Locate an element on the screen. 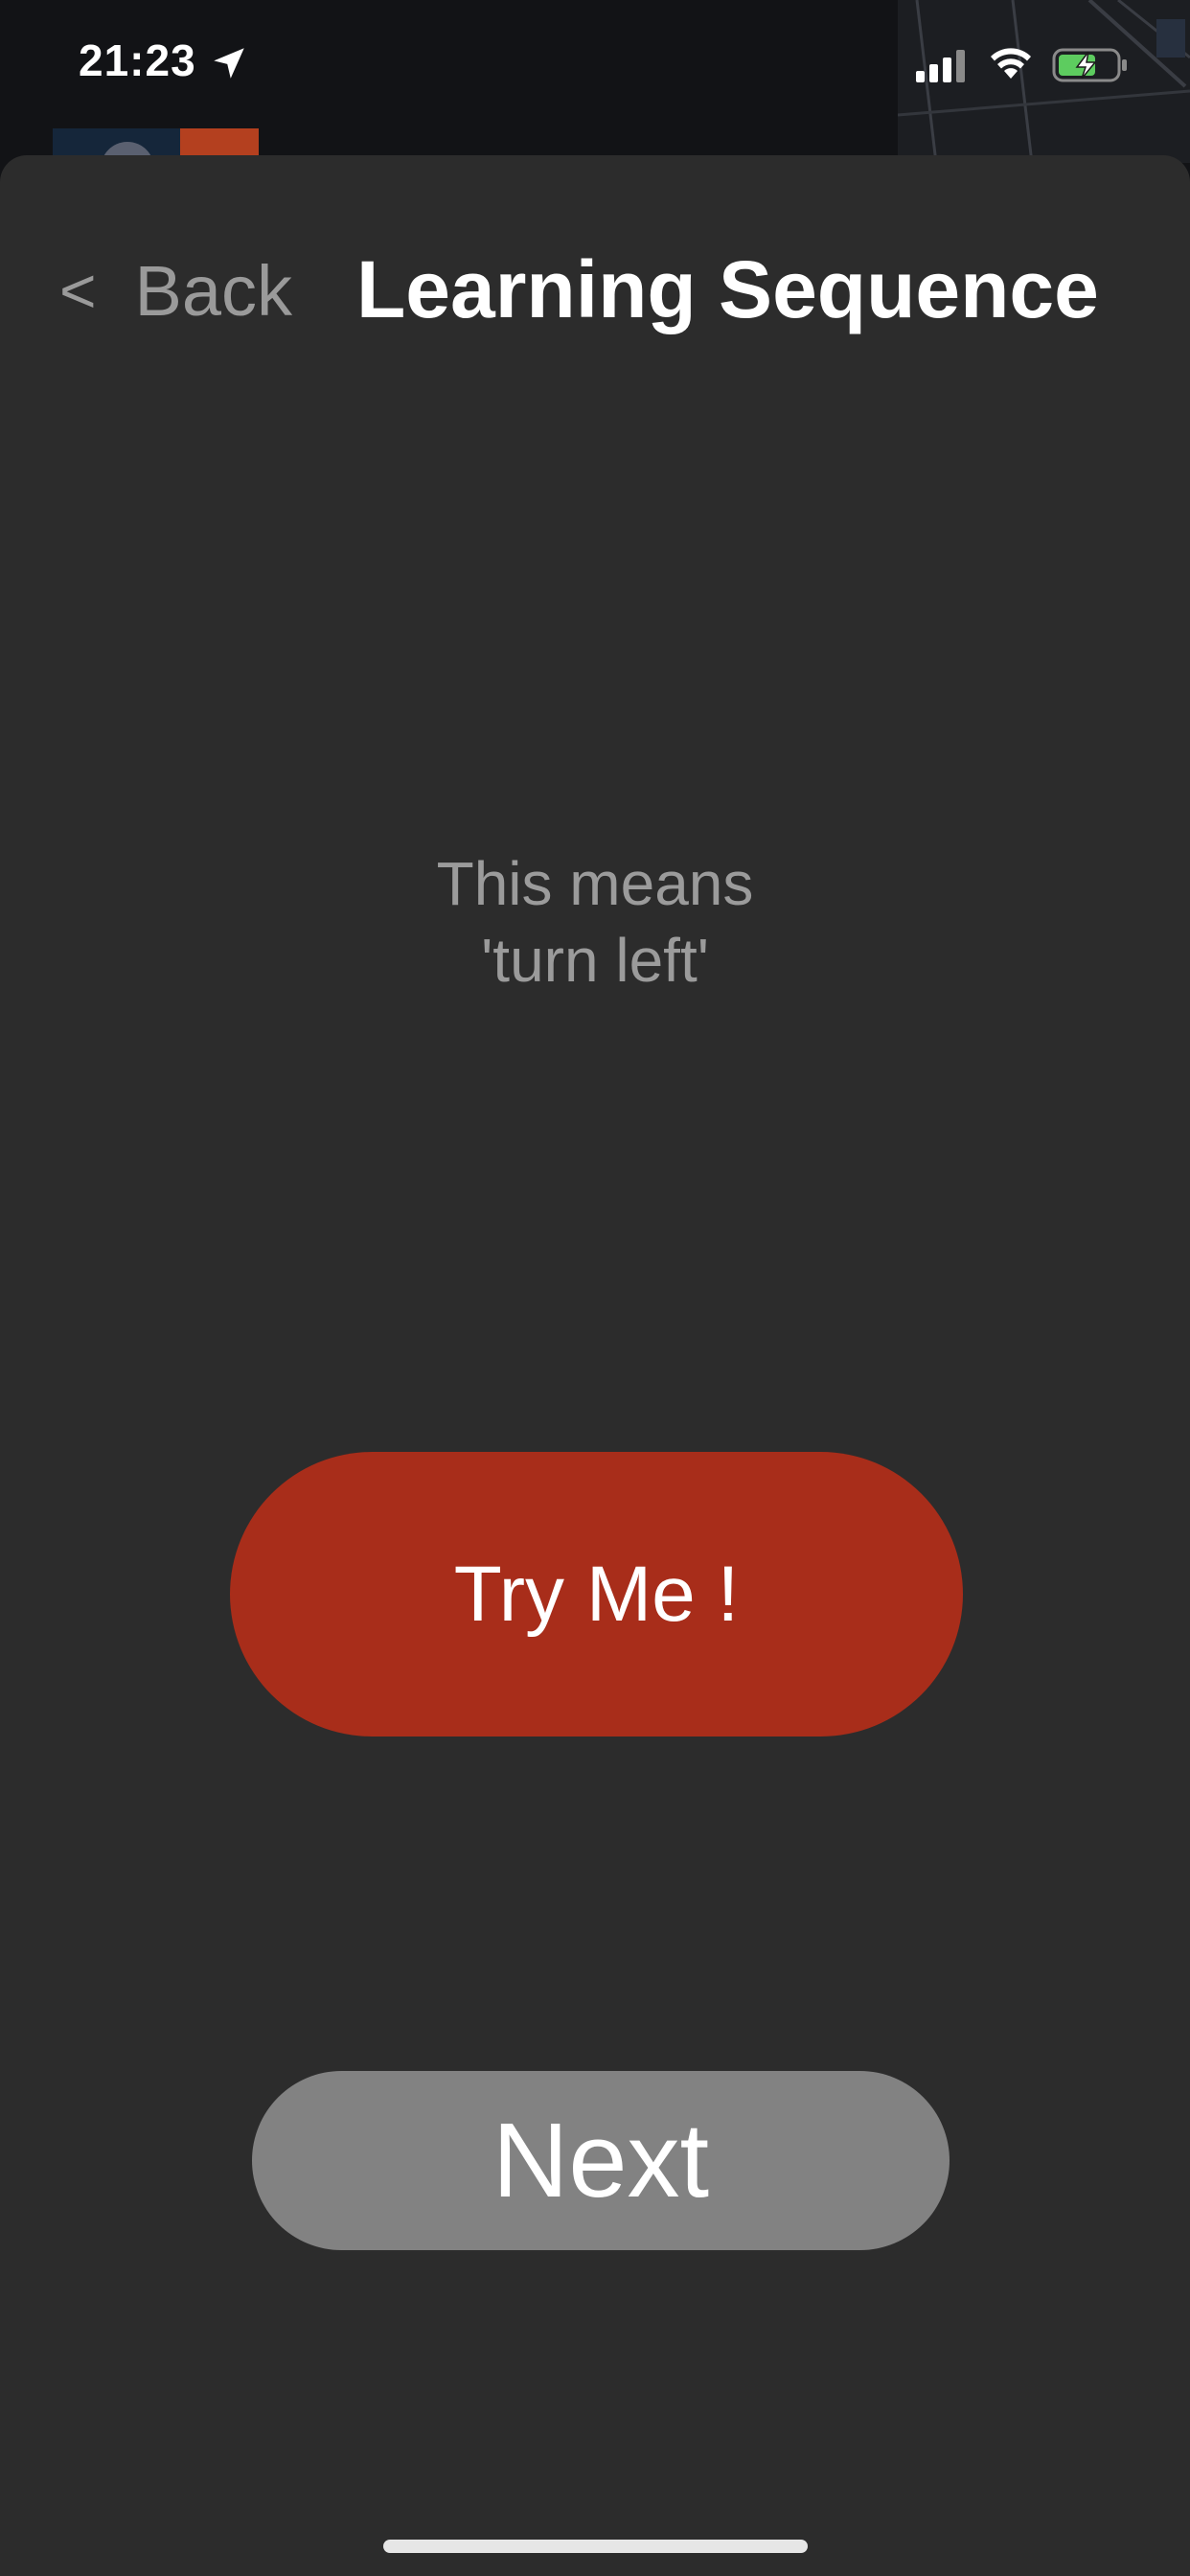 This screenshot has width=1190, height=2576. instruction-text: This means 'turn left' is located at coordinates (595, 922).